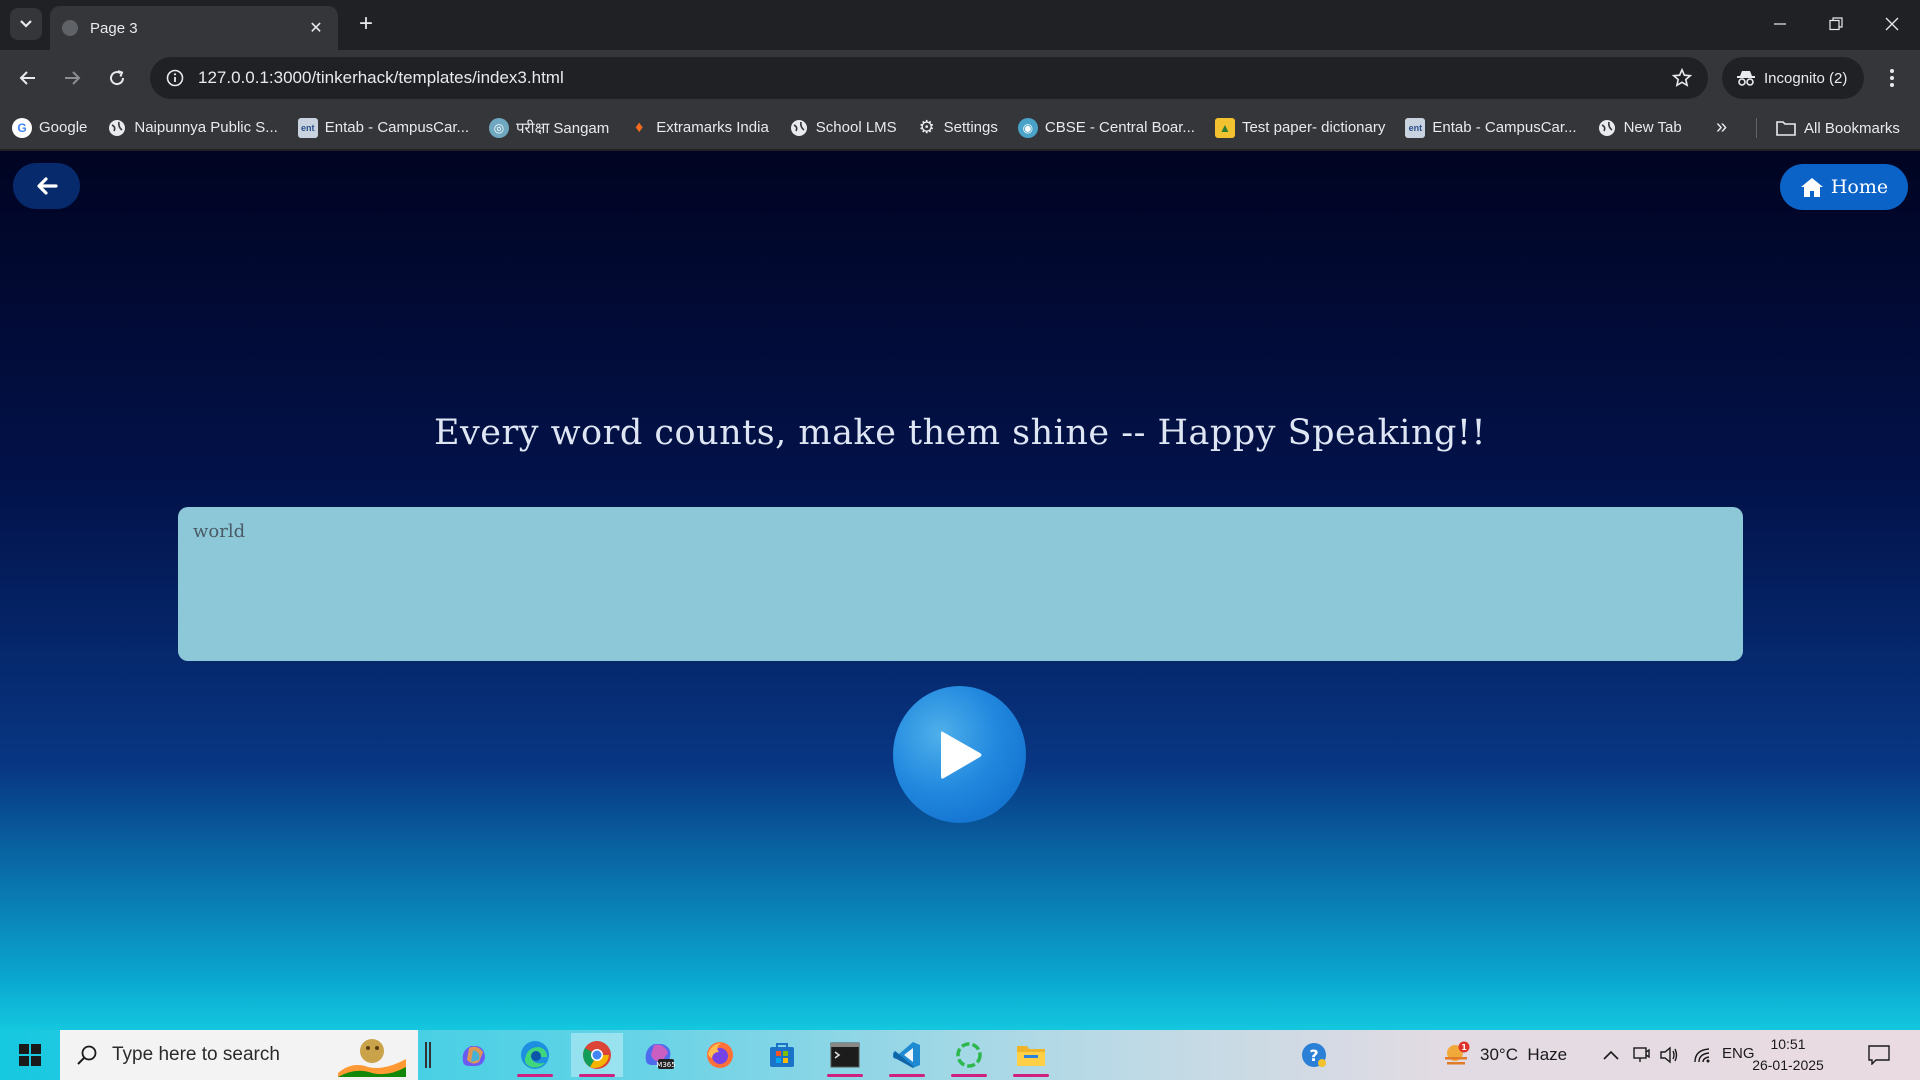 This screenshot has height=1080, width=1920. I want to click on chevron-double-right-icon: », so click(1721, 127).